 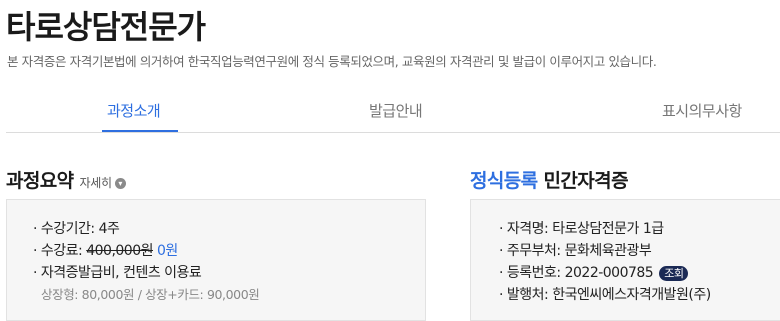 What do you see at coordinates (134, 110) in the screenshot?
I see `tab-course-intro: 과정소개` at bounding box center [134, 110].